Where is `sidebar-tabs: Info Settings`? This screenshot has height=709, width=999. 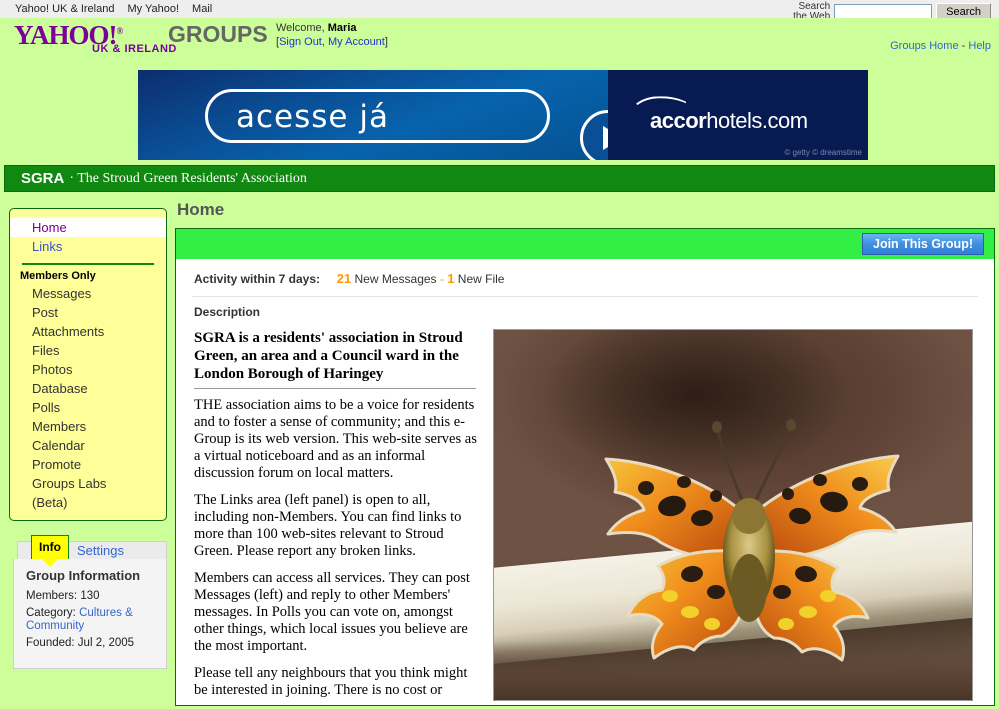
sidebar-tabs: Info Settings is located at coordinates (90, 551).